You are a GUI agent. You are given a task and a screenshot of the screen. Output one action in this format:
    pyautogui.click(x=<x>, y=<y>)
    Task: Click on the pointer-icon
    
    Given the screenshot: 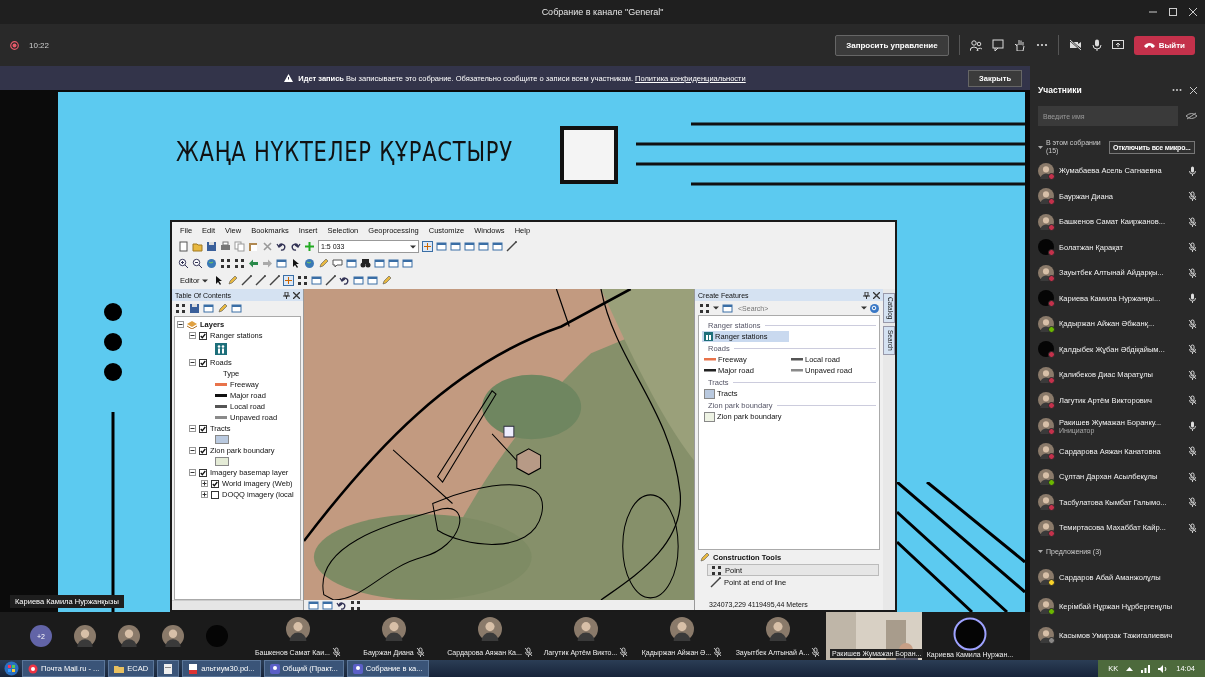 What is the action you would take?
    pyautogui.click(x=295, y=263)
    